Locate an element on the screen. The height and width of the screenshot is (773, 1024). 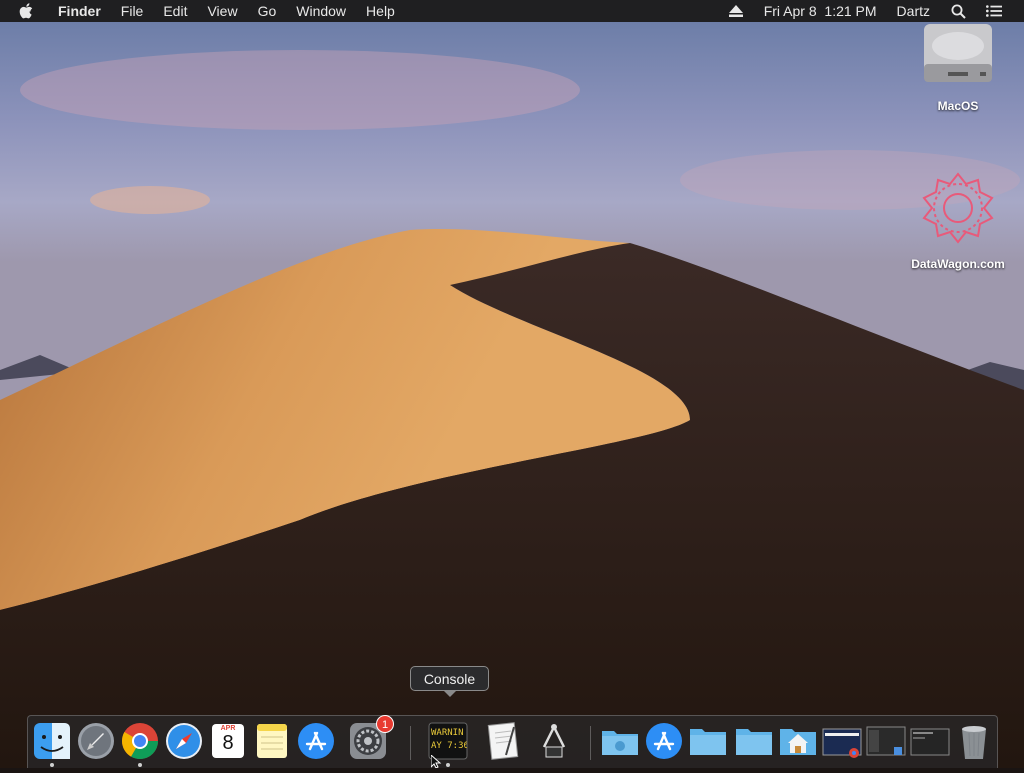
menu-help: Help is located at coordinates (380, 11).